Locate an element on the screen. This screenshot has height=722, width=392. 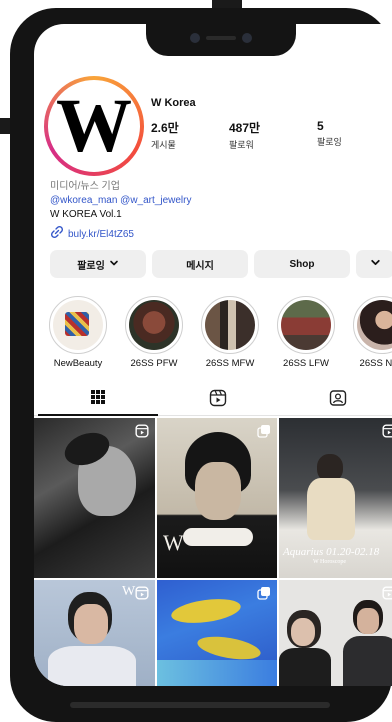
tab-posts is located at coordinates (98, 400).